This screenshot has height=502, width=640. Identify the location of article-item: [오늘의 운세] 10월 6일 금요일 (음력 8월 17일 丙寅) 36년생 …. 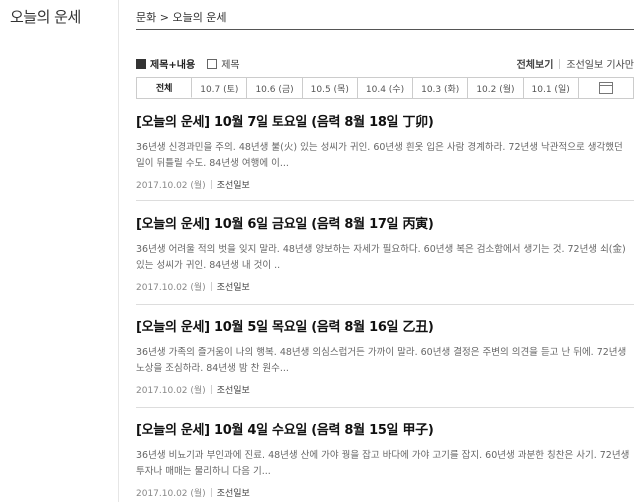
(385, 253).